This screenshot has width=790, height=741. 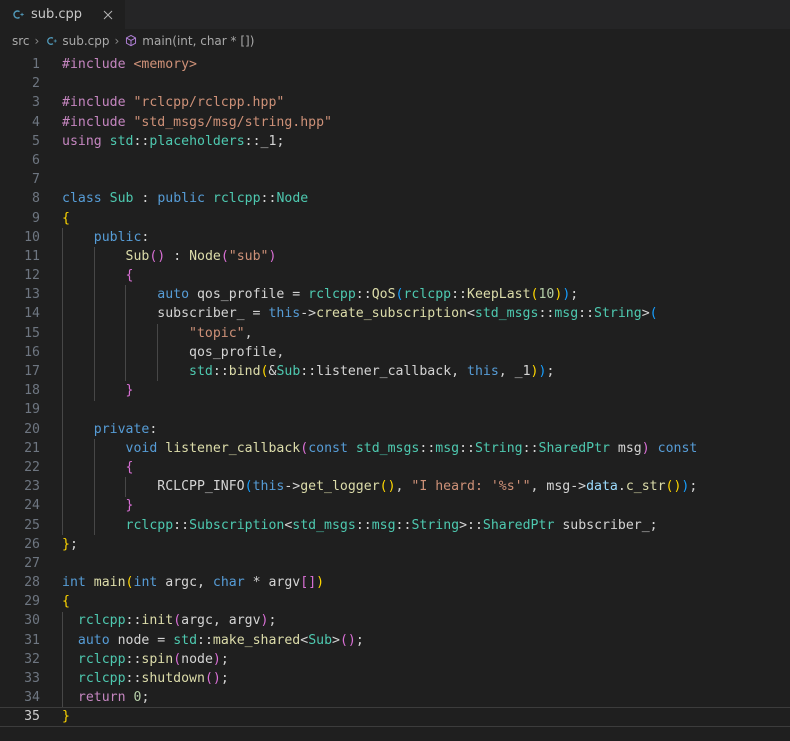 What do you see at coordinates (106, 237) in the screenshot?
I see `code-line-text: public:` at bounding box center [106, 237].